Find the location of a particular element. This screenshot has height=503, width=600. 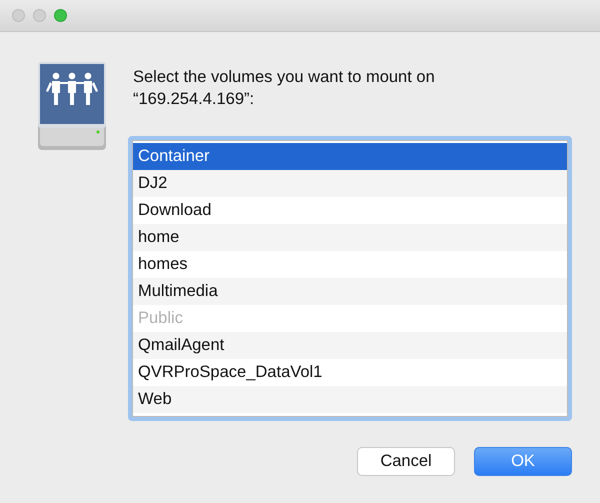

prompt-text: Select the volumes you want to mount on is located at coordinates (284, 77).